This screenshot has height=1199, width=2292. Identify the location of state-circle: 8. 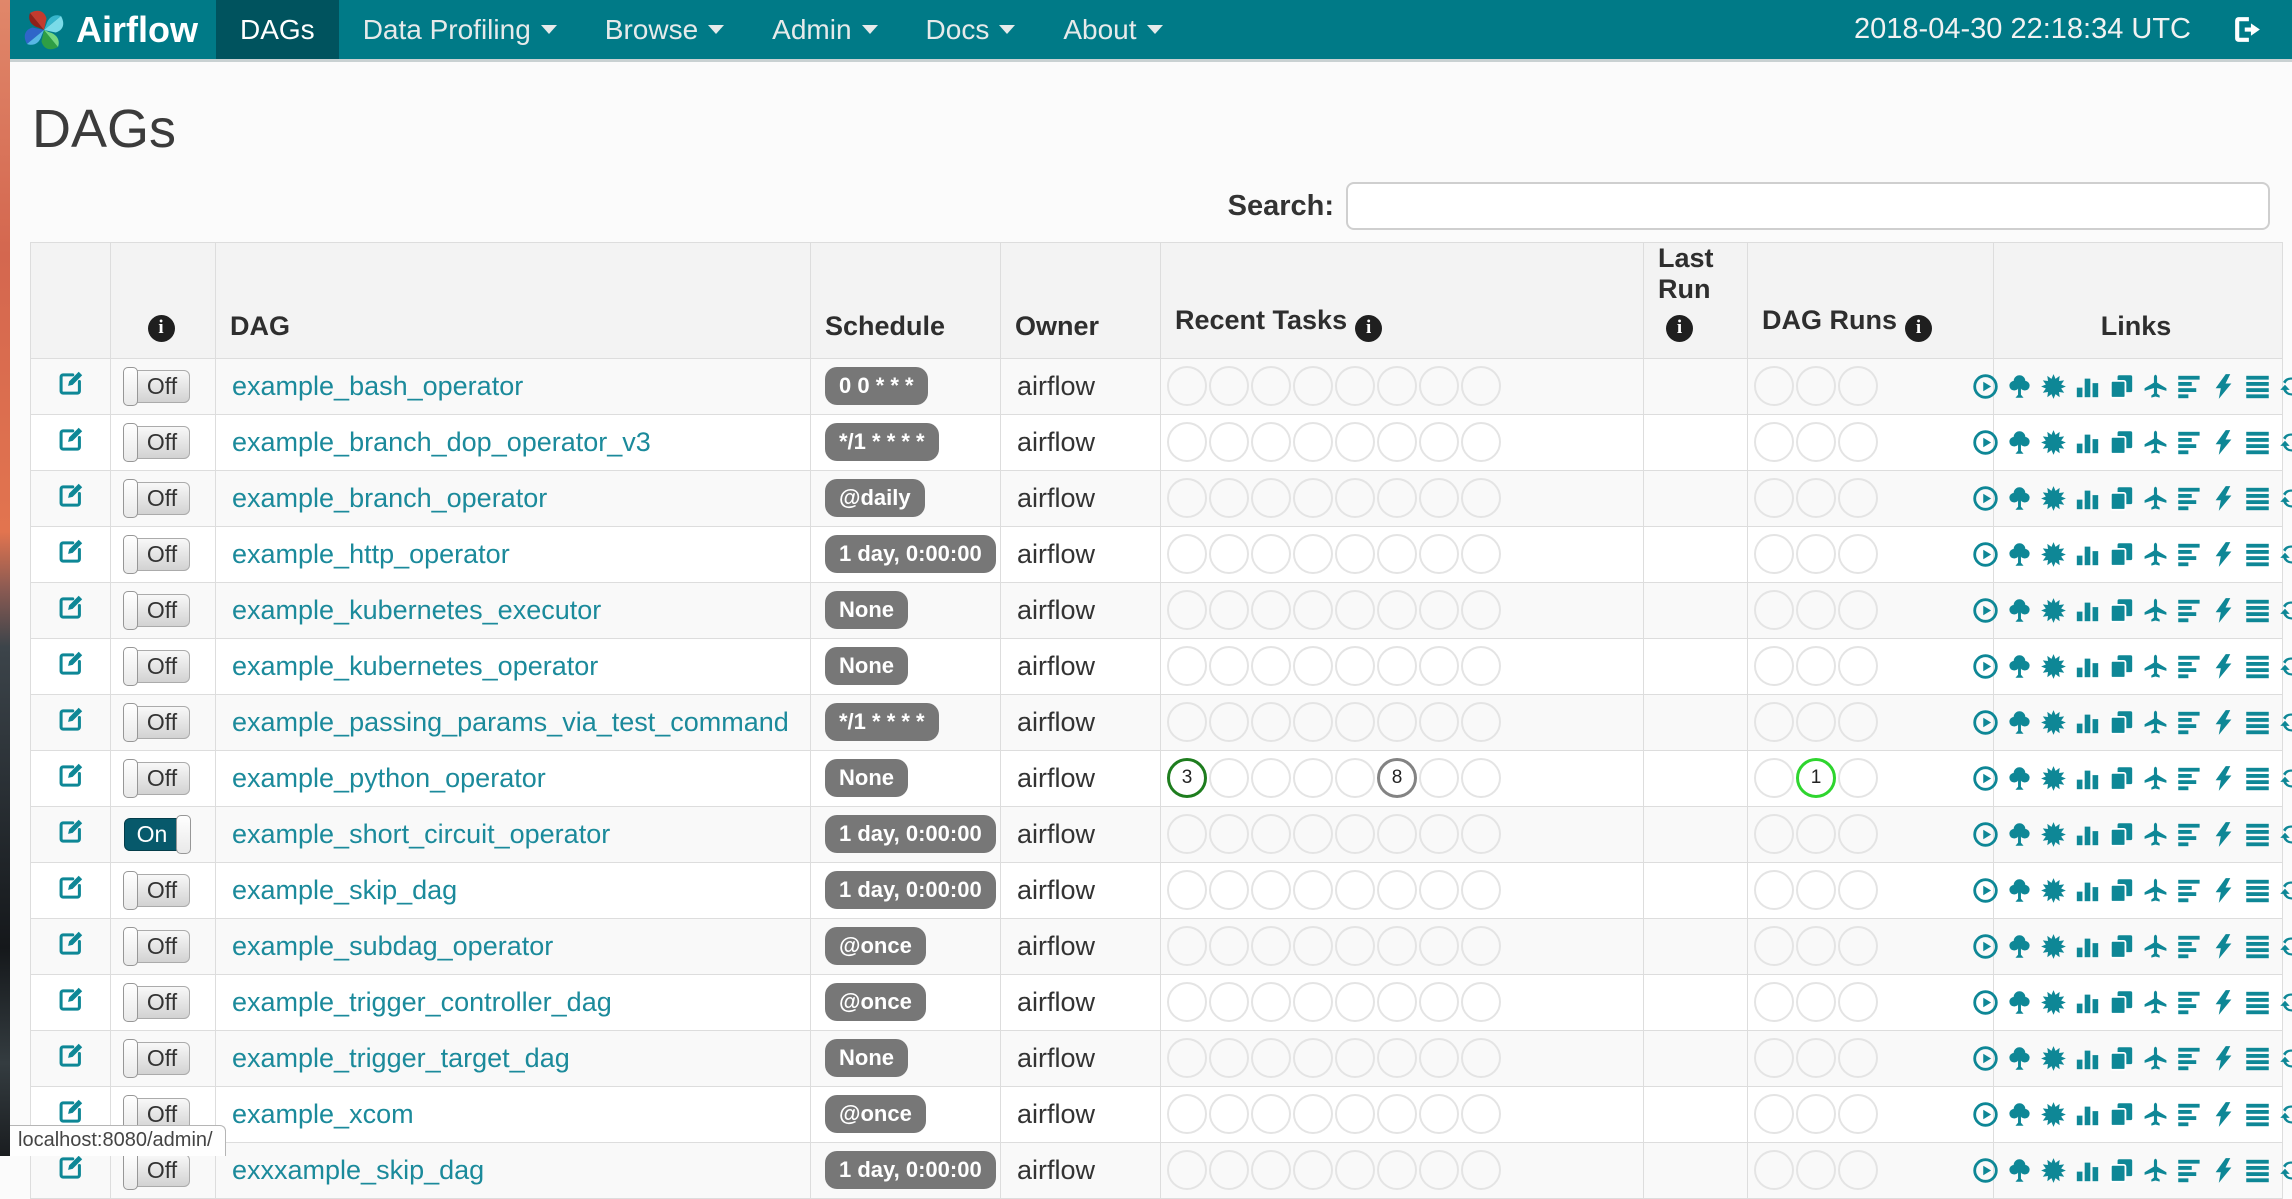
(1397, 778).